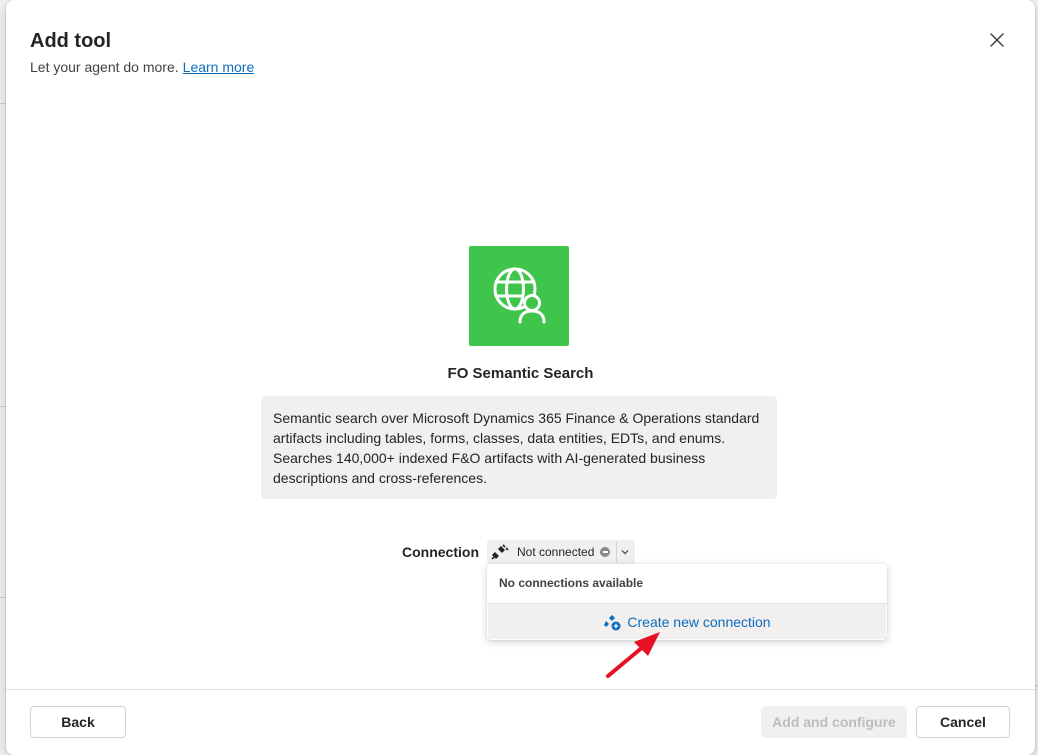 The height and width of the screenshot is (755, 1038). I want to click on cancel-button: Cancel, so click(963, 722).